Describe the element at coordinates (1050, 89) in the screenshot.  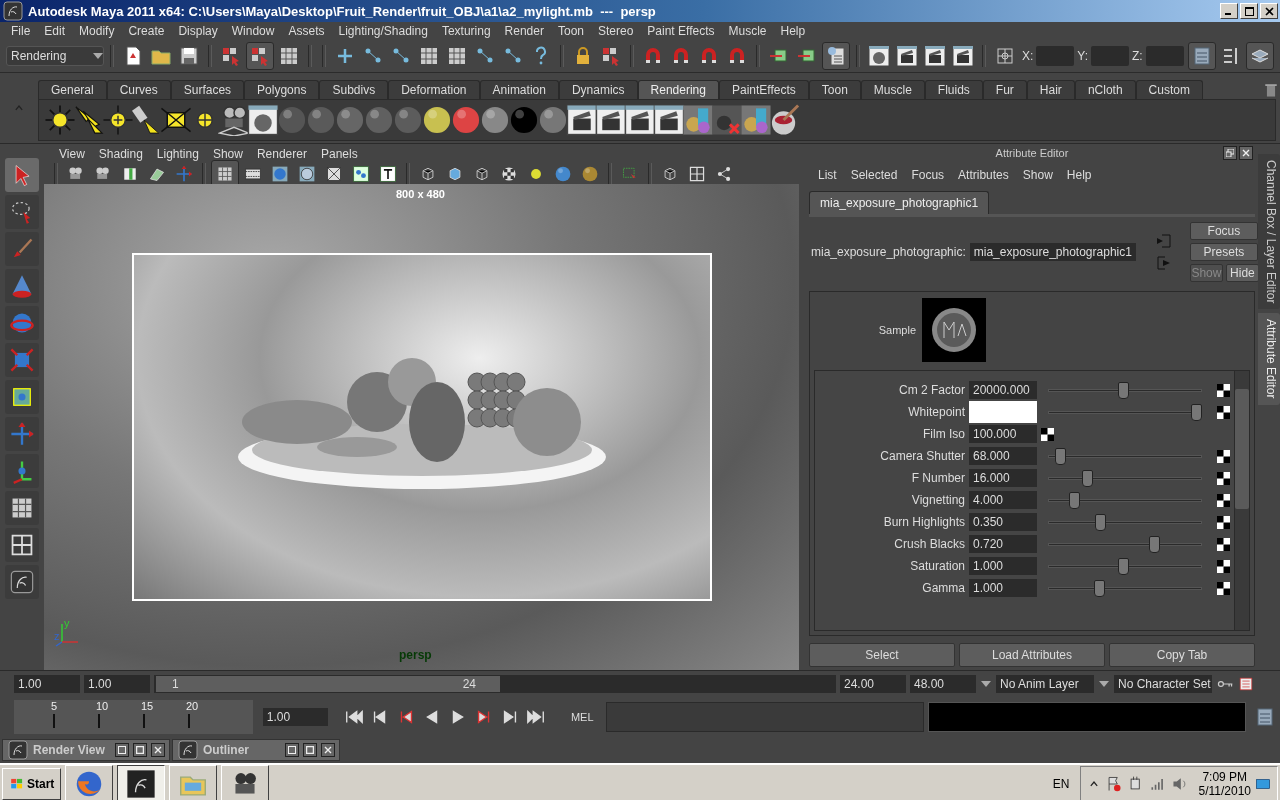
I see `shelf-tab: Hair` at that location.